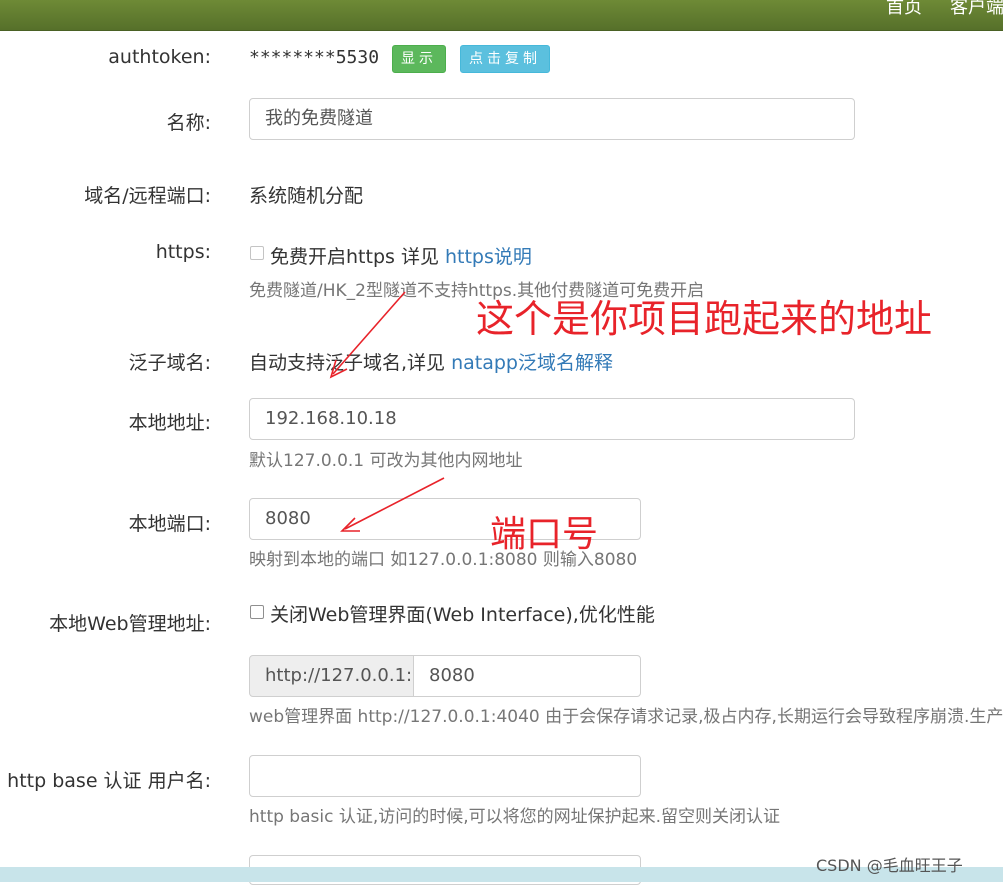 The width and height of the screenshot is (1003, 885). I want to click on address-annotation: 这个是你项目跑起来的地址, so click(704, 319).